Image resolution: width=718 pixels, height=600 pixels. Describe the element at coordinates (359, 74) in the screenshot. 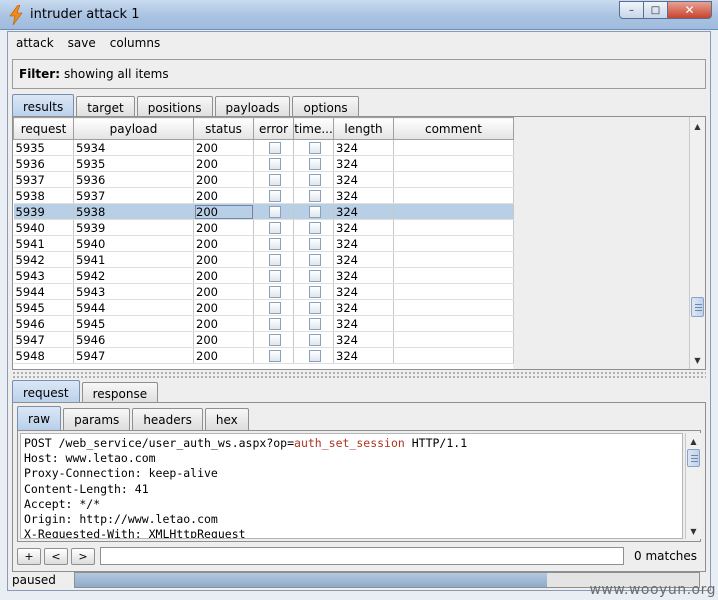

I see `filter-bar: Filter: showing all items` at that location.